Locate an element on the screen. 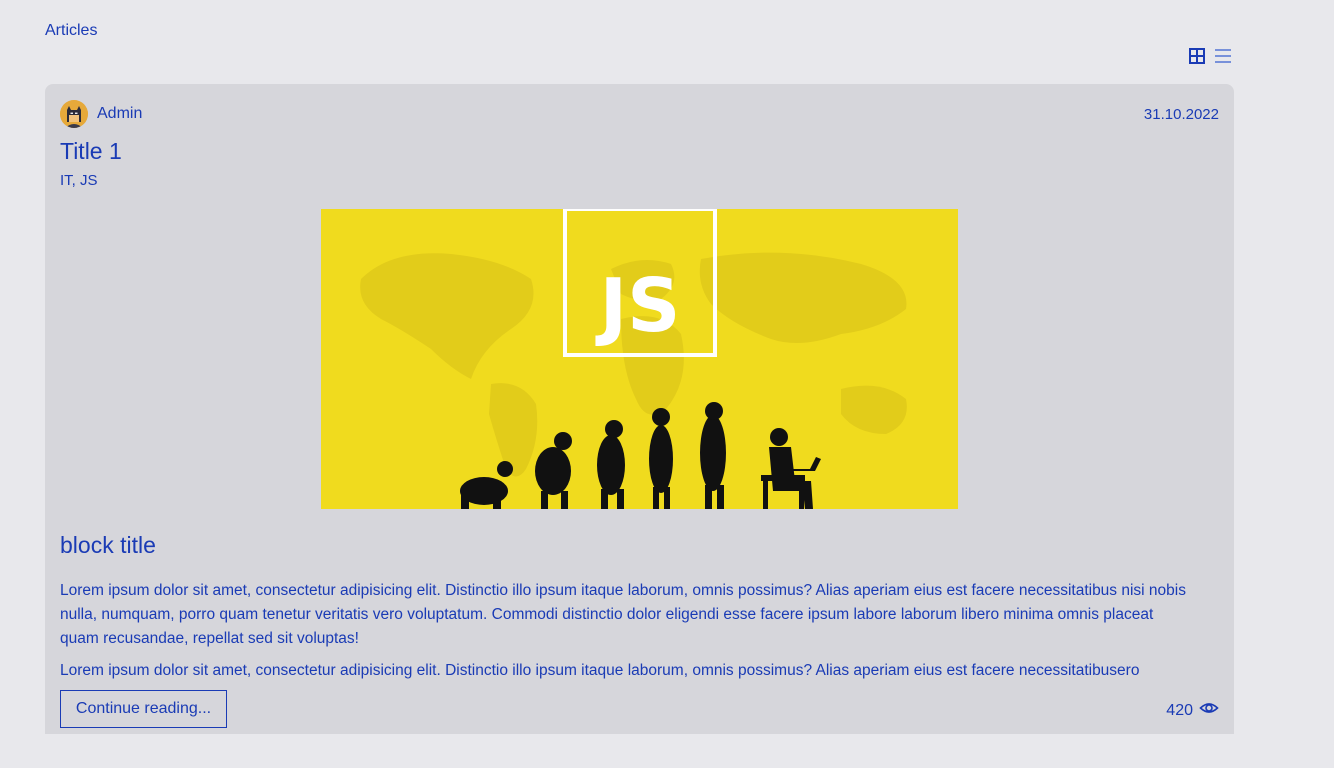 This screenshot has height=768, width=1334. avatar is located at coordinates (74, 114).